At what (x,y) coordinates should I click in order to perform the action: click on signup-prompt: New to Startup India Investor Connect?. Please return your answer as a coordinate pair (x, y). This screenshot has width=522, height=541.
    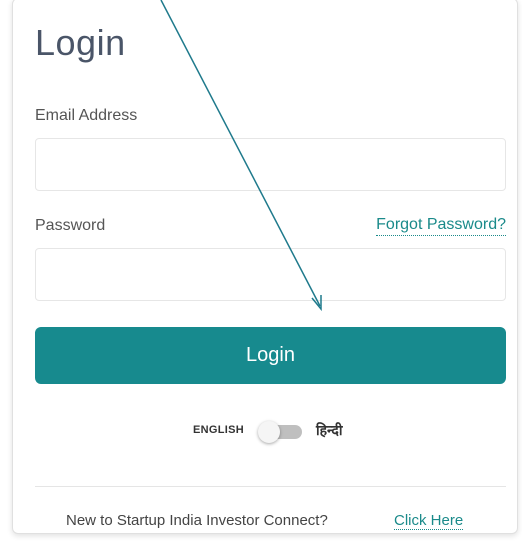
    Looking at the image, I should click on (197, 520).